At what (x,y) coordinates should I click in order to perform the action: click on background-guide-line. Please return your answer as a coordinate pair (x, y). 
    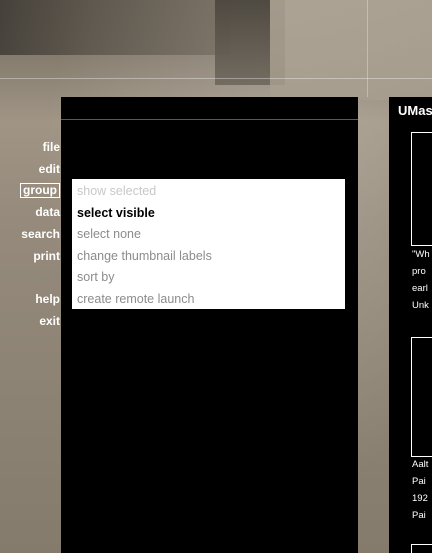
    Looking at the image, I should click on (367, 48).